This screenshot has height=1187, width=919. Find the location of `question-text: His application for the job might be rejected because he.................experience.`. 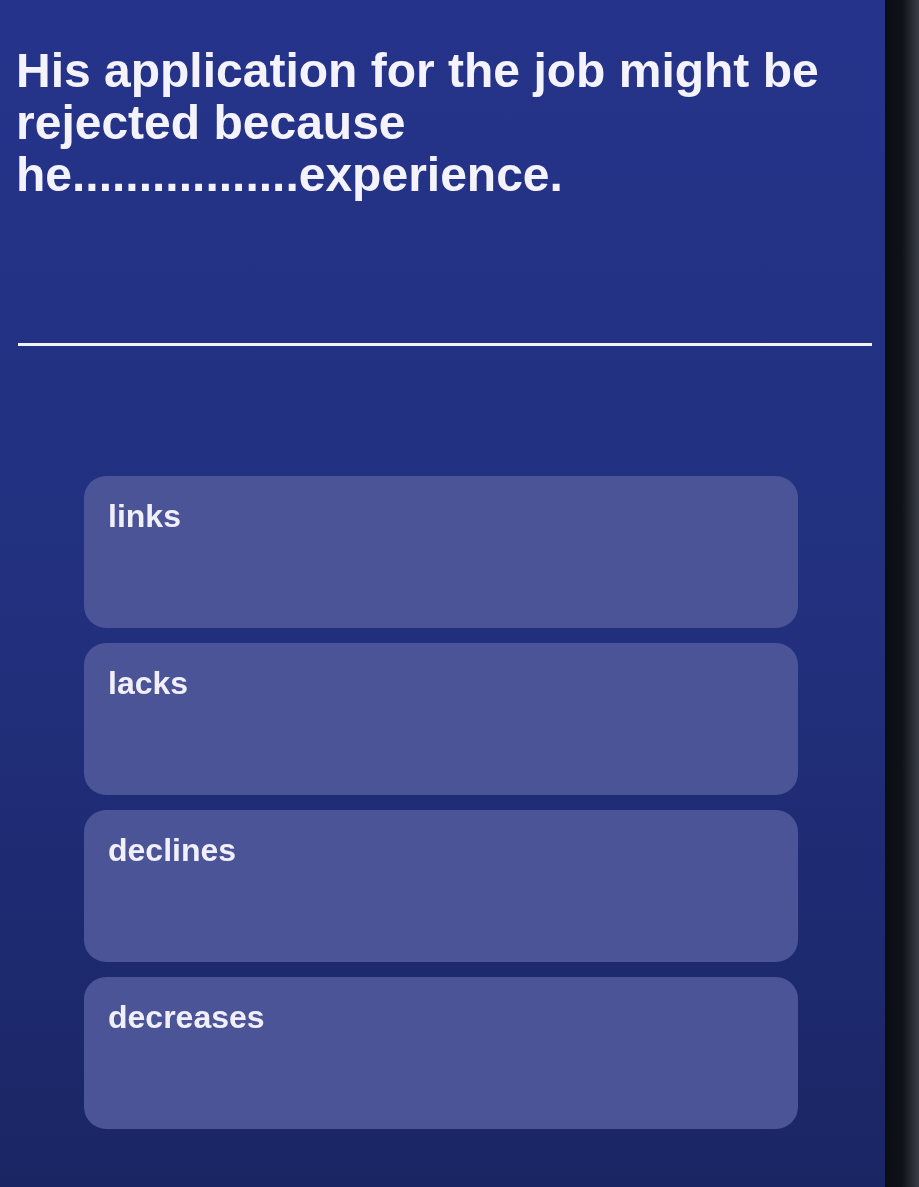

question-text: His application for the job might be rejected because he.................experience. is located at coordinates (417, 123).